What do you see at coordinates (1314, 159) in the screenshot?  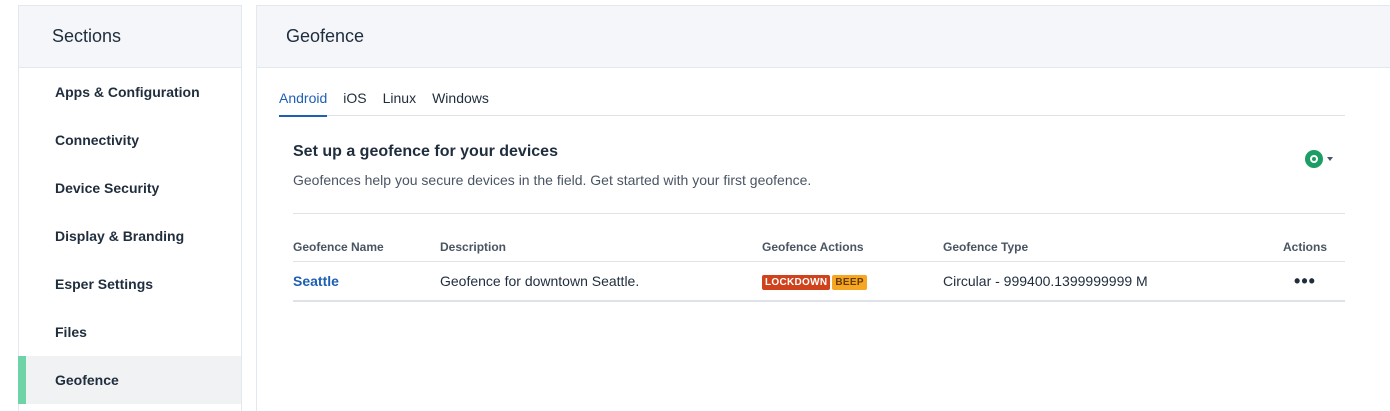 I see `add-circle-icon` at bounding box center [1314, 159].